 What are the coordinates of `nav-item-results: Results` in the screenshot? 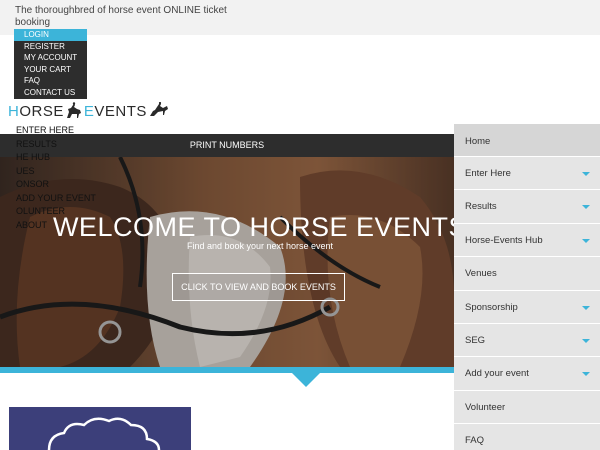 It's located at (527, 207).